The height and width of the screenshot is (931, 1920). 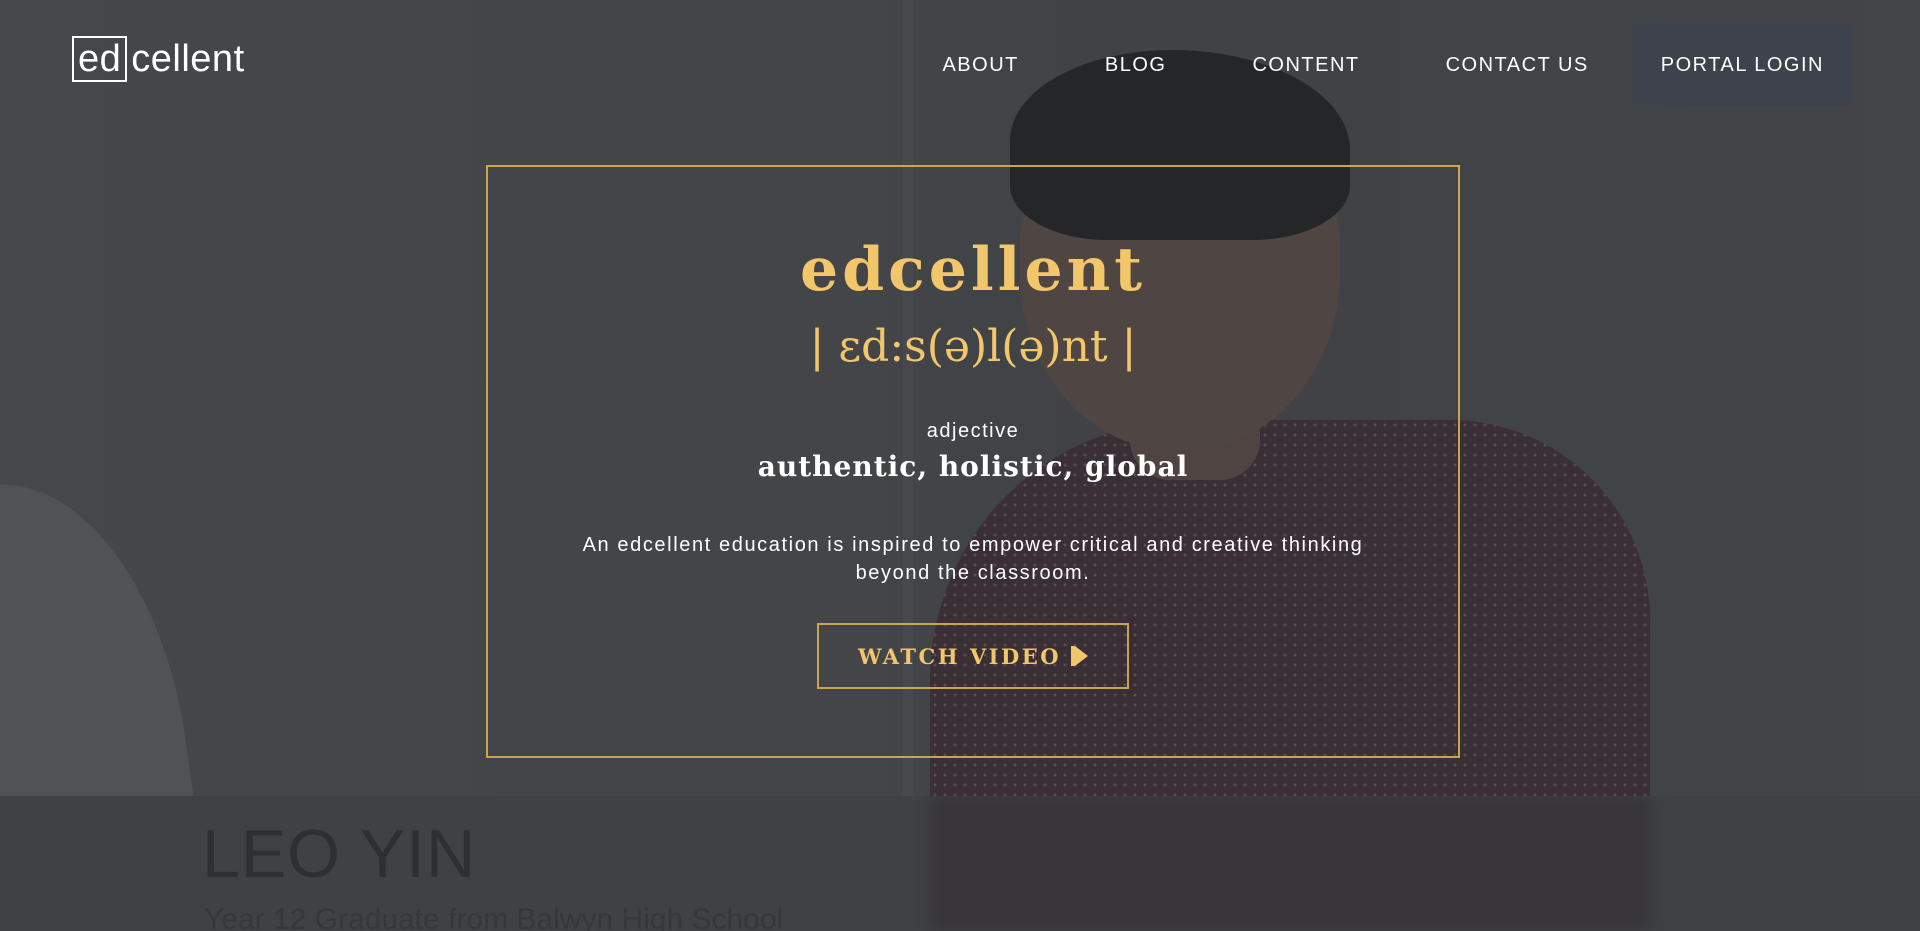 What do you see at coordinates (339, 854) in the screenshot?
I see `testimonial-name: LEO YIN` at bounding box center [339, 854].